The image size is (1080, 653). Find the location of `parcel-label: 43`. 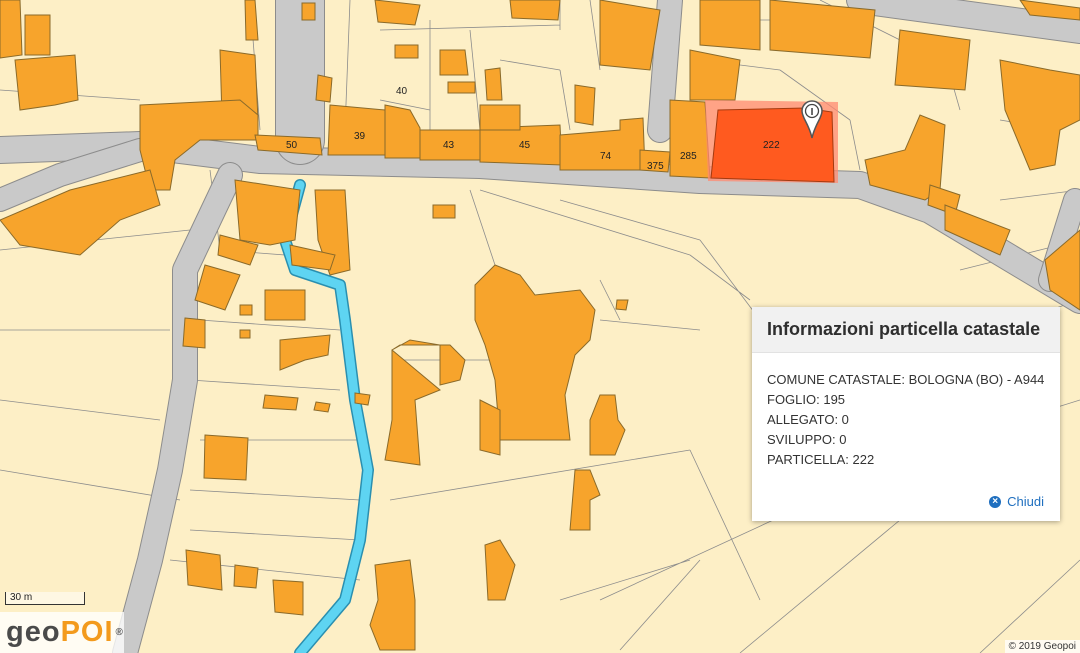

parcel-label: 43 is located at coordinates (449, 145).